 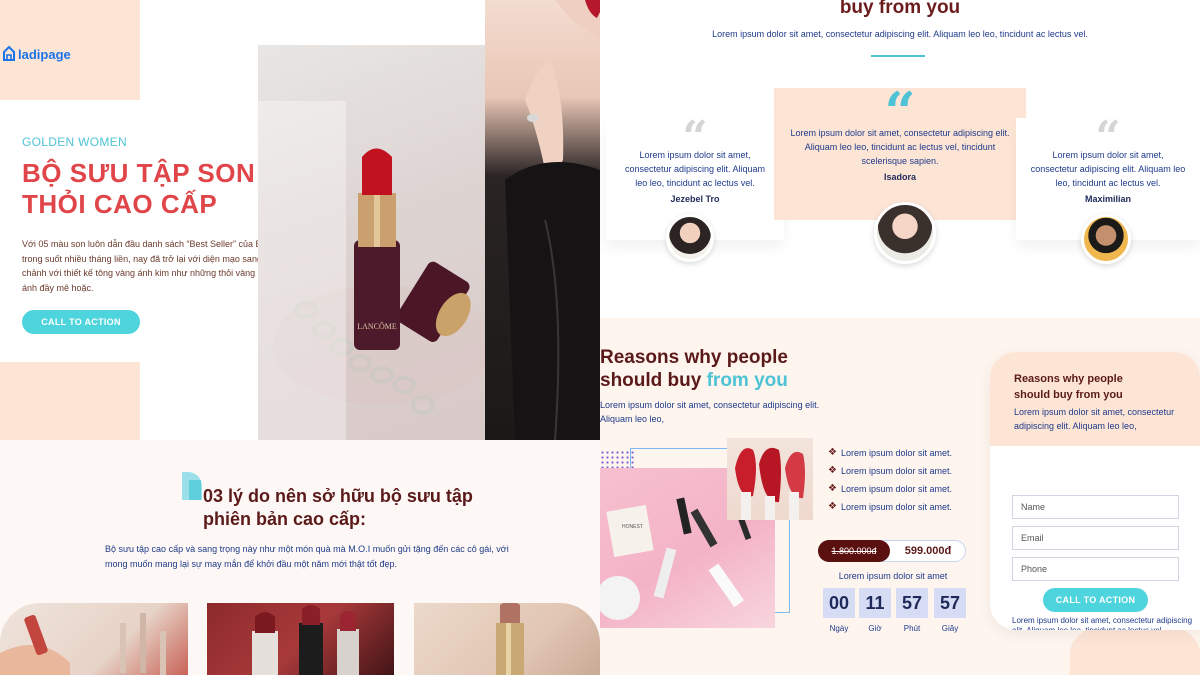 I want to click on reasons-title-line2: phiên bản cao cấp:, so click(x=285, y=519).